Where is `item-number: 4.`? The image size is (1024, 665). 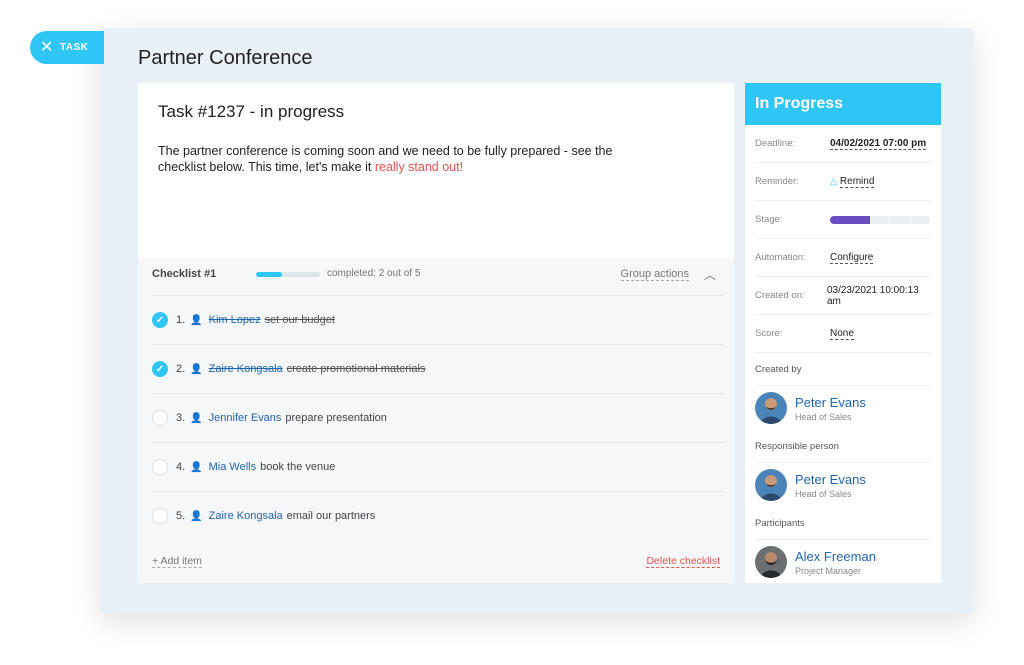 item-number: 4. is located at coordinates (181, 467).